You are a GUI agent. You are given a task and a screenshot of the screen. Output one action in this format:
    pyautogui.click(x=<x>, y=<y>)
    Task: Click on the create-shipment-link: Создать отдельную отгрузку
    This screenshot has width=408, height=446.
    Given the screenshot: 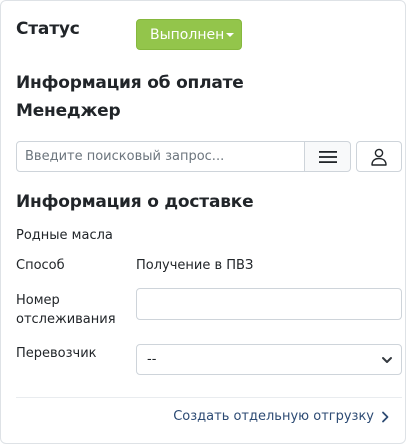 What is the action you would take?
    pyautogui.click(x=281, y=416)
    